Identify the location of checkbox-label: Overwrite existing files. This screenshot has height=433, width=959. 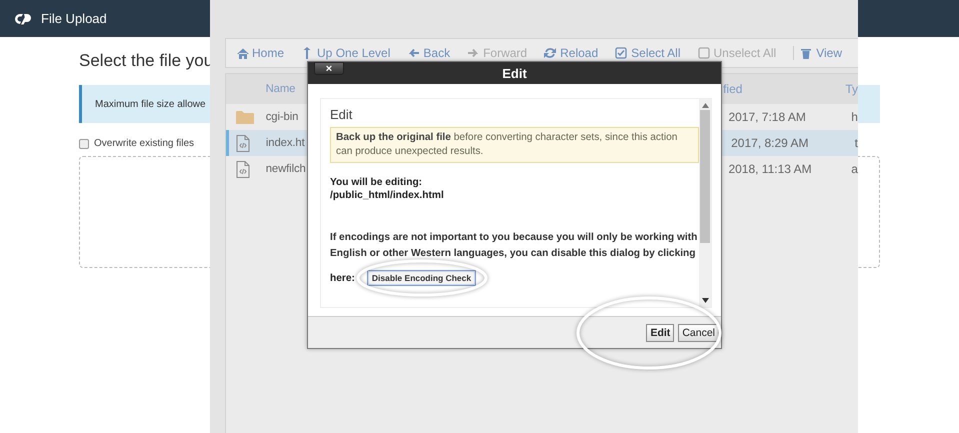
(144, 143).